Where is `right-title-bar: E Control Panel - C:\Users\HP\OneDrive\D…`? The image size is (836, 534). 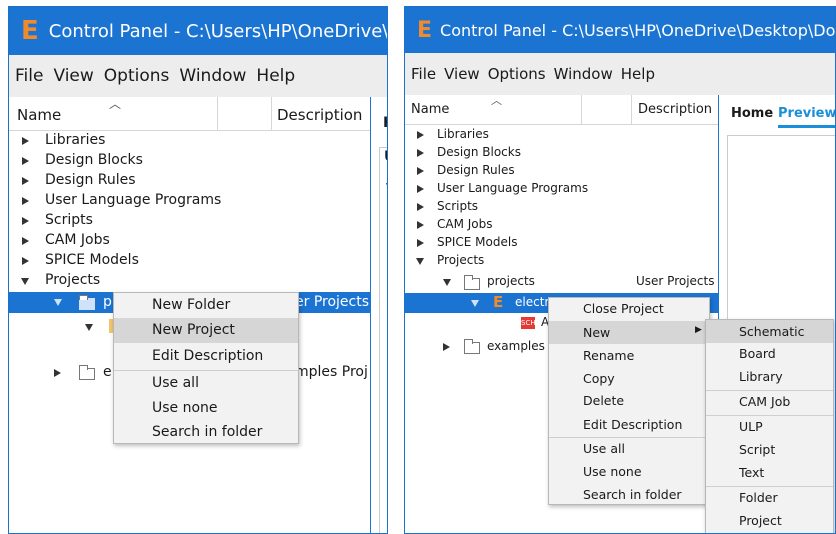 right-title-bar: E Control Panel - C:\Users\HP\OneDrive\D… is located at coordinates (620, 30).